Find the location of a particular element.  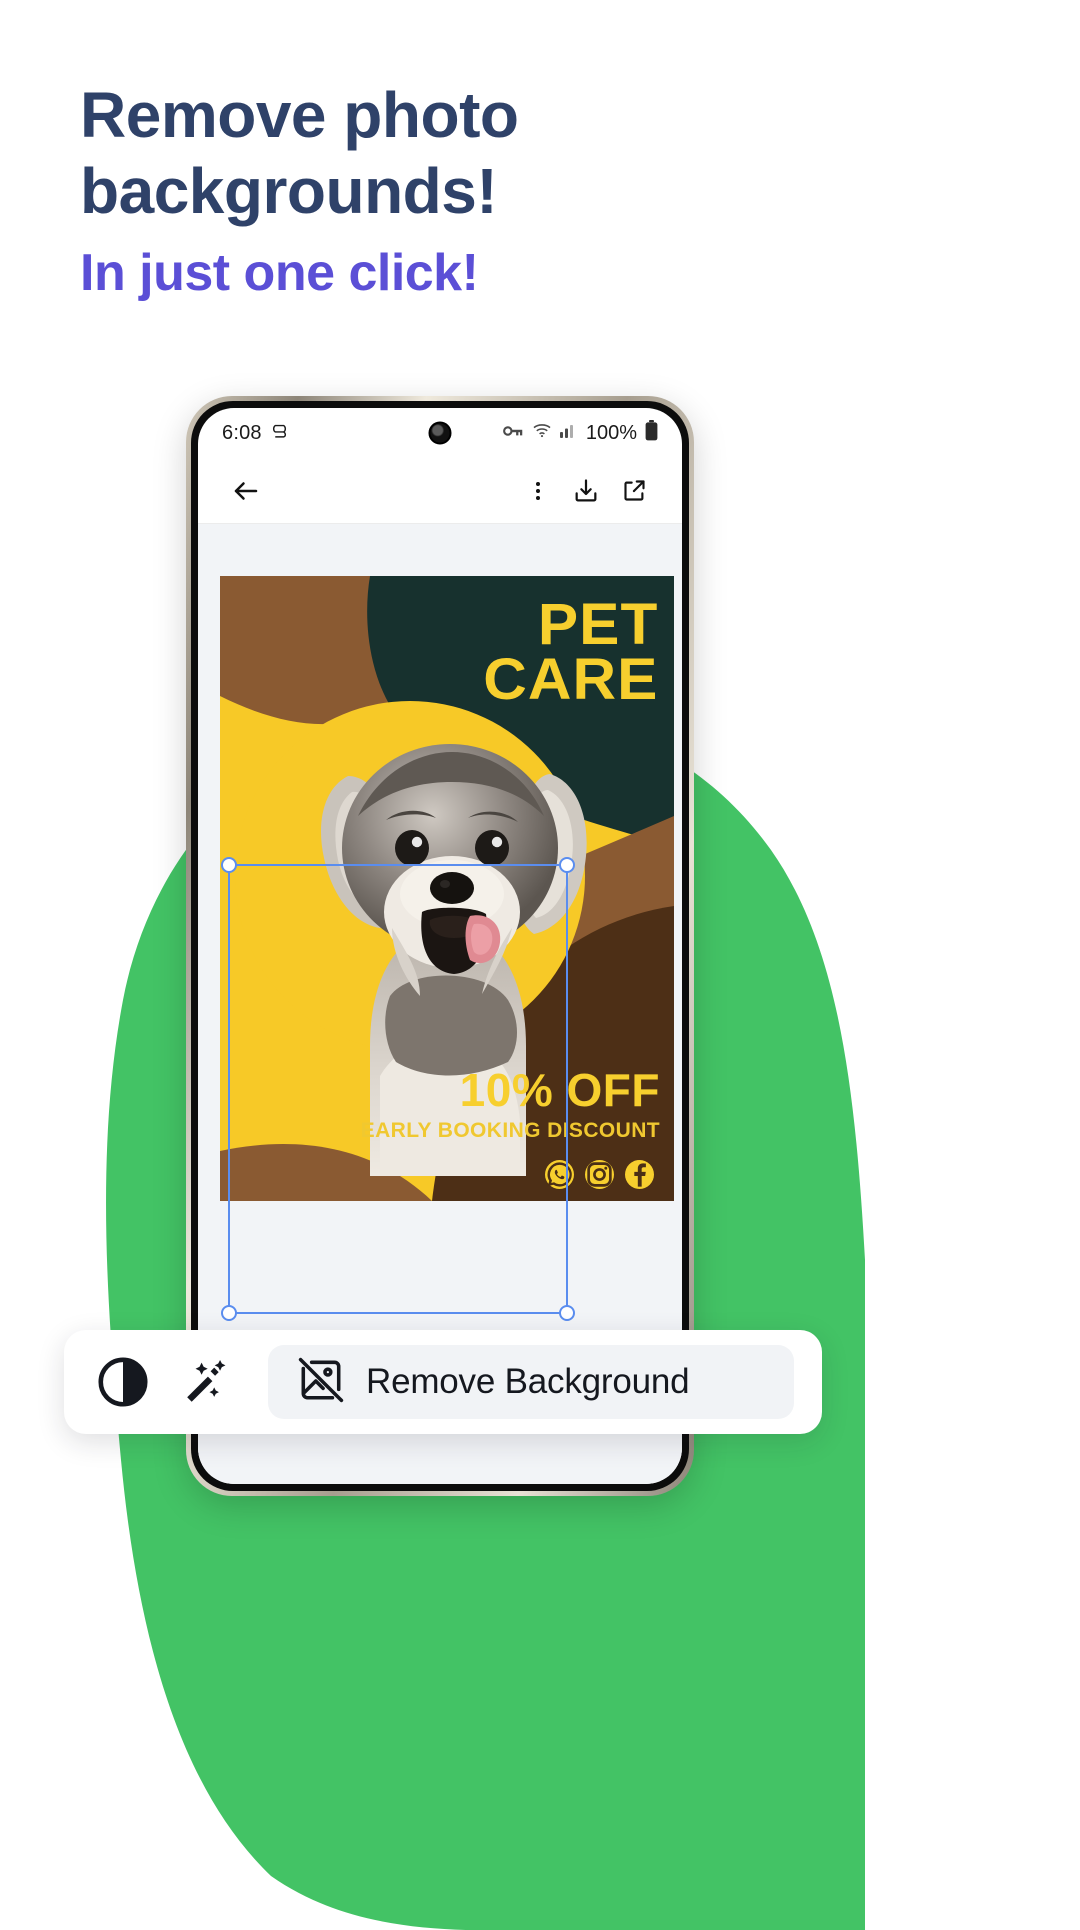

alarm-icon is located at coordinates (279, 433).